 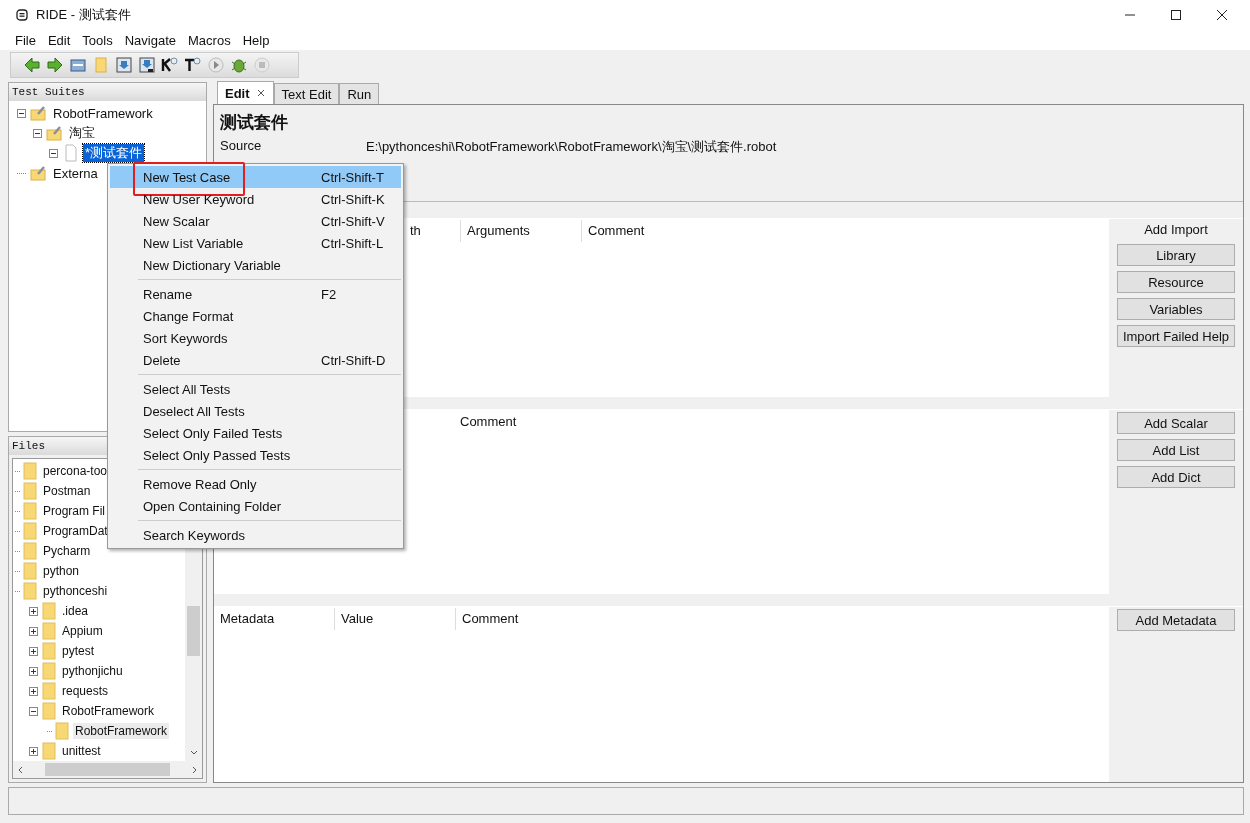 What do you see at coordinates (25, 40) in the screenshot?
I see `menu-item: File` at bounding box center [25, 40].